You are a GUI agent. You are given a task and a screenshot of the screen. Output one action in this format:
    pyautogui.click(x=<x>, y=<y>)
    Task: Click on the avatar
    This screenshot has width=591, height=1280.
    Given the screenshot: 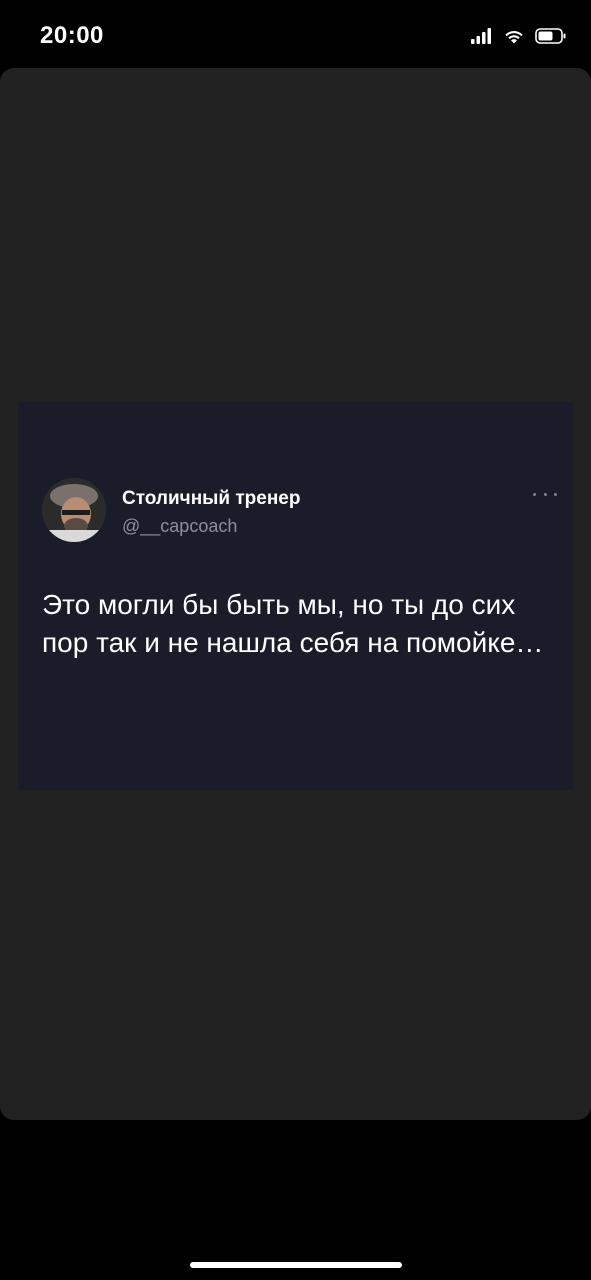 What is the action you would take?
    pyautogui.click(x=74, y=510)
    